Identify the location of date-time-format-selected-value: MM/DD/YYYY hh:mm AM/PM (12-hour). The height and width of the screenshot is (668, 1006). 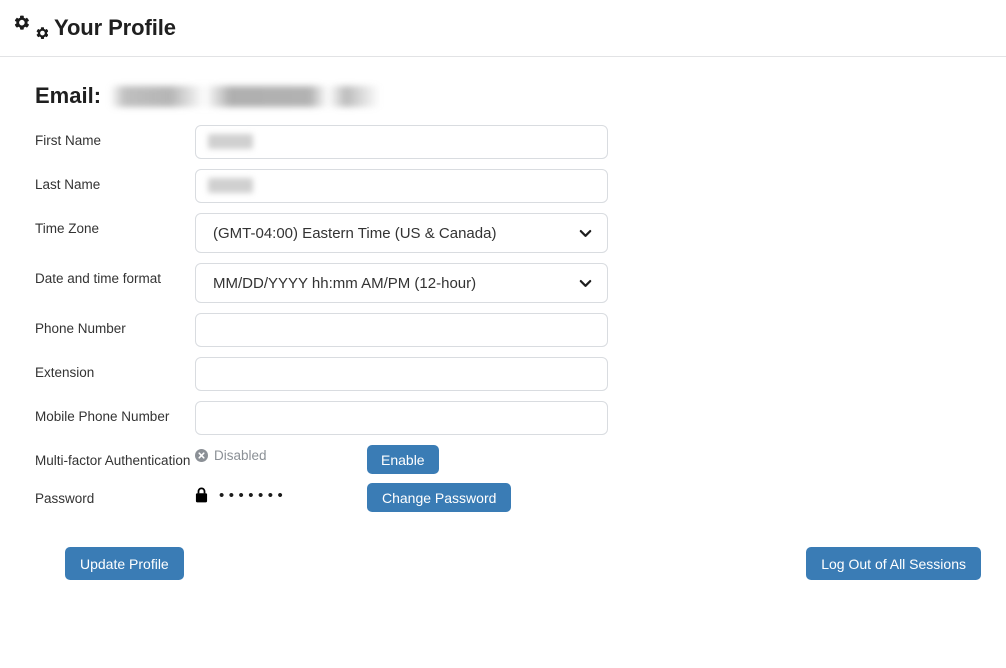
(345, 283).